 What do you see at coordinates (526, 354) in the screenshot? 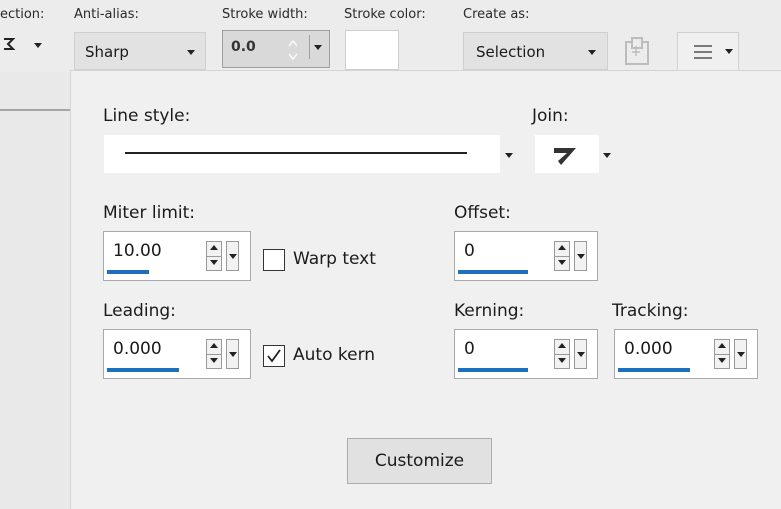
I see `kerning-input: 0` at bounding box center [526, 354].